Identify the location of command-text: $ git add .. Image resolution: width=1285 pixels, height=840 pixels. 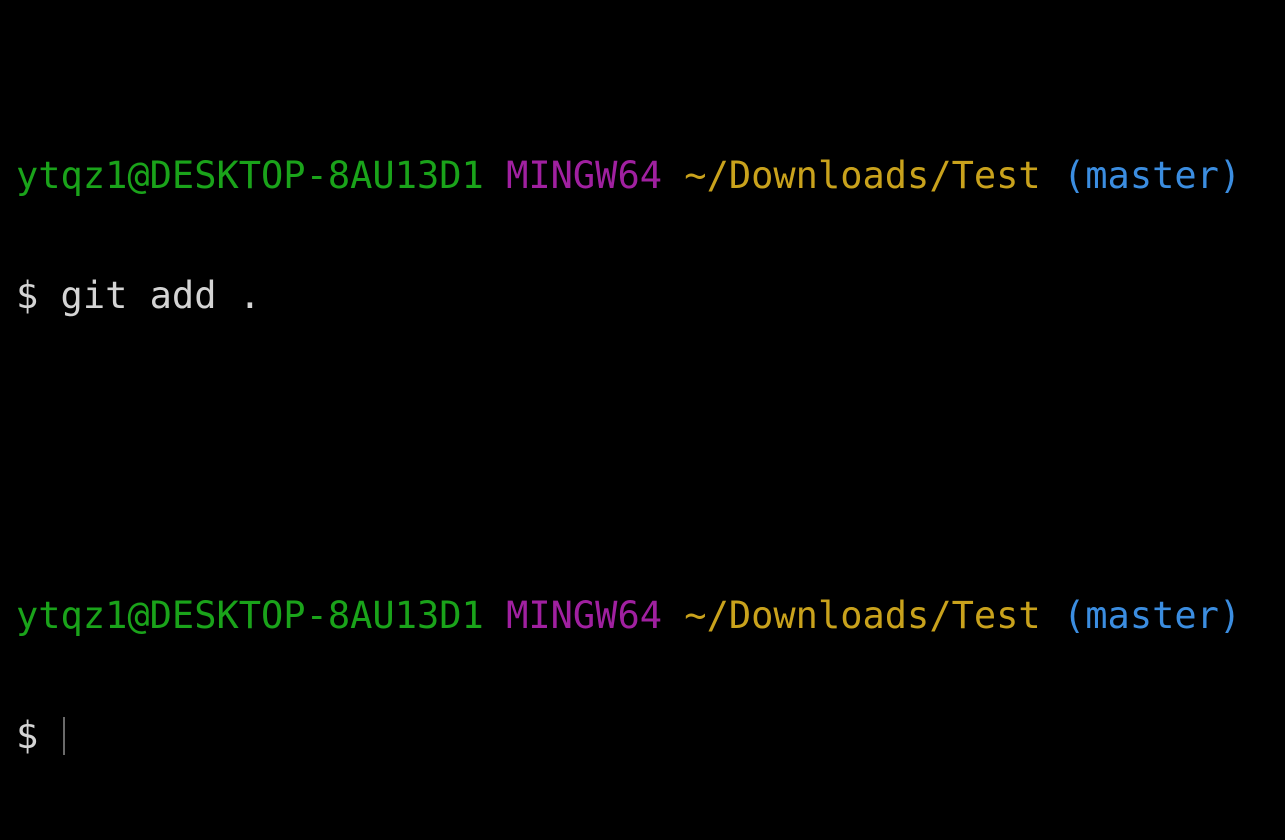
(139, 295).